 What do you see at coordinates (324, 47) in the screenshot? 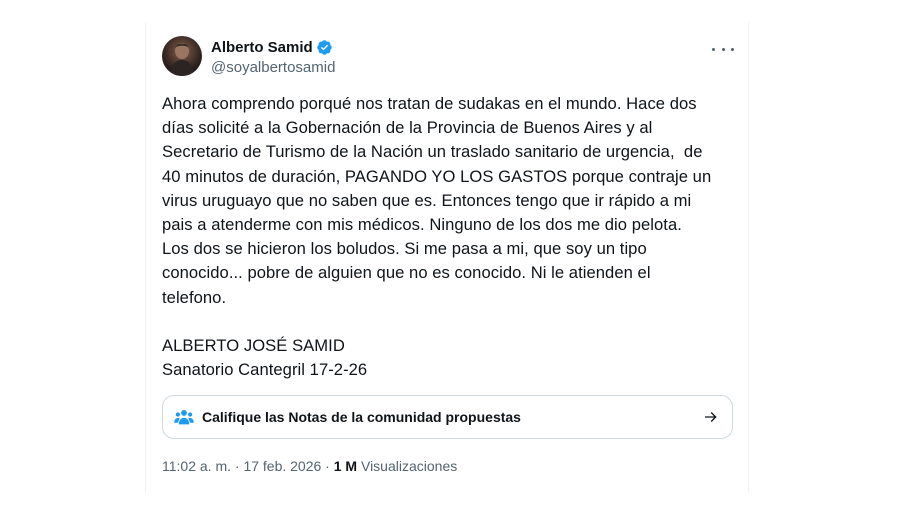
I see `verified-badge-icon` at bounding box center [324, 47].